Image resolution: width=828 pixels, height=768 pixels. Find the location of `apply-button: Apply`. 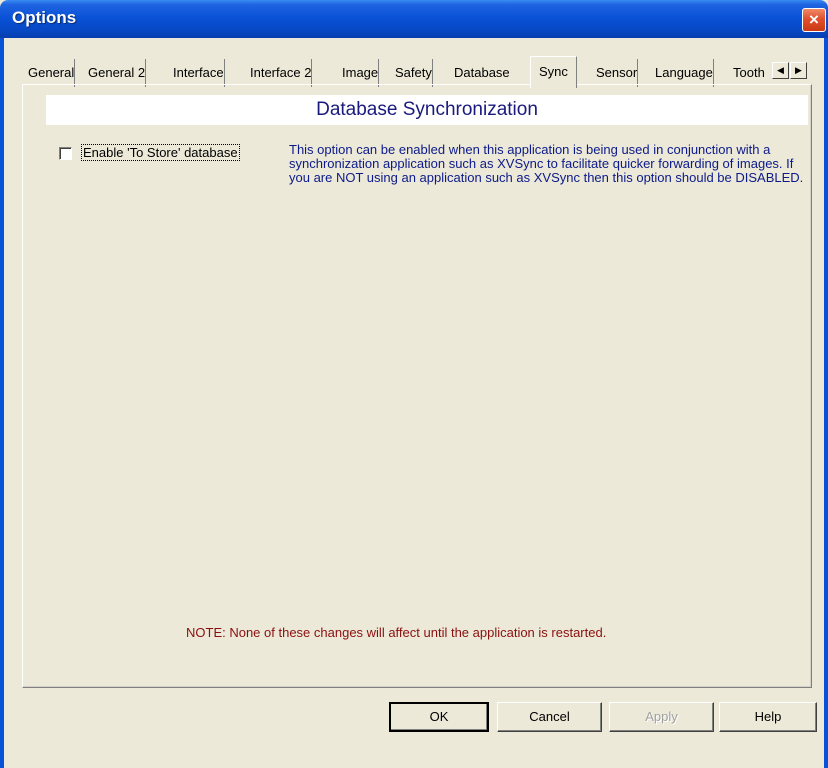

apply-button: Apply is located at coordinates (661, 717).